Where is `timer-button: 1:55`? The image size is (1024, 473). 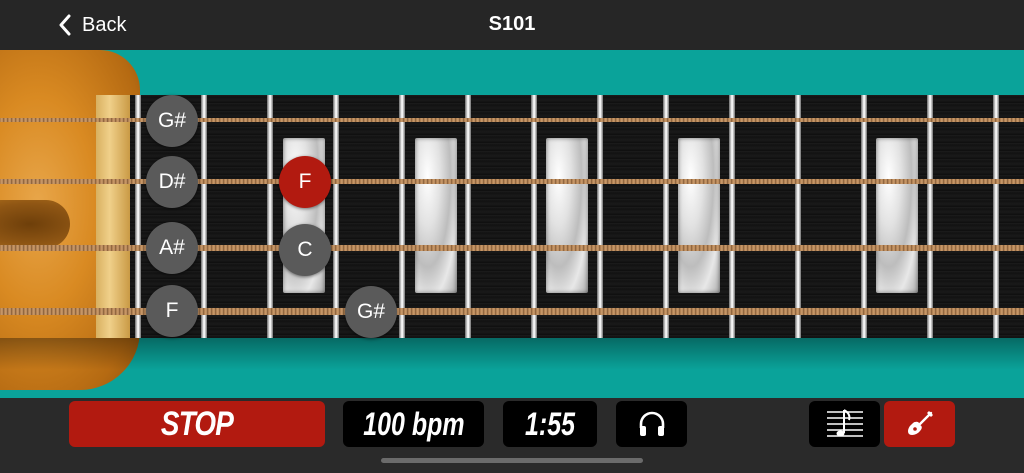 timer-button: 1:55 is located at coordinates (550, 424).